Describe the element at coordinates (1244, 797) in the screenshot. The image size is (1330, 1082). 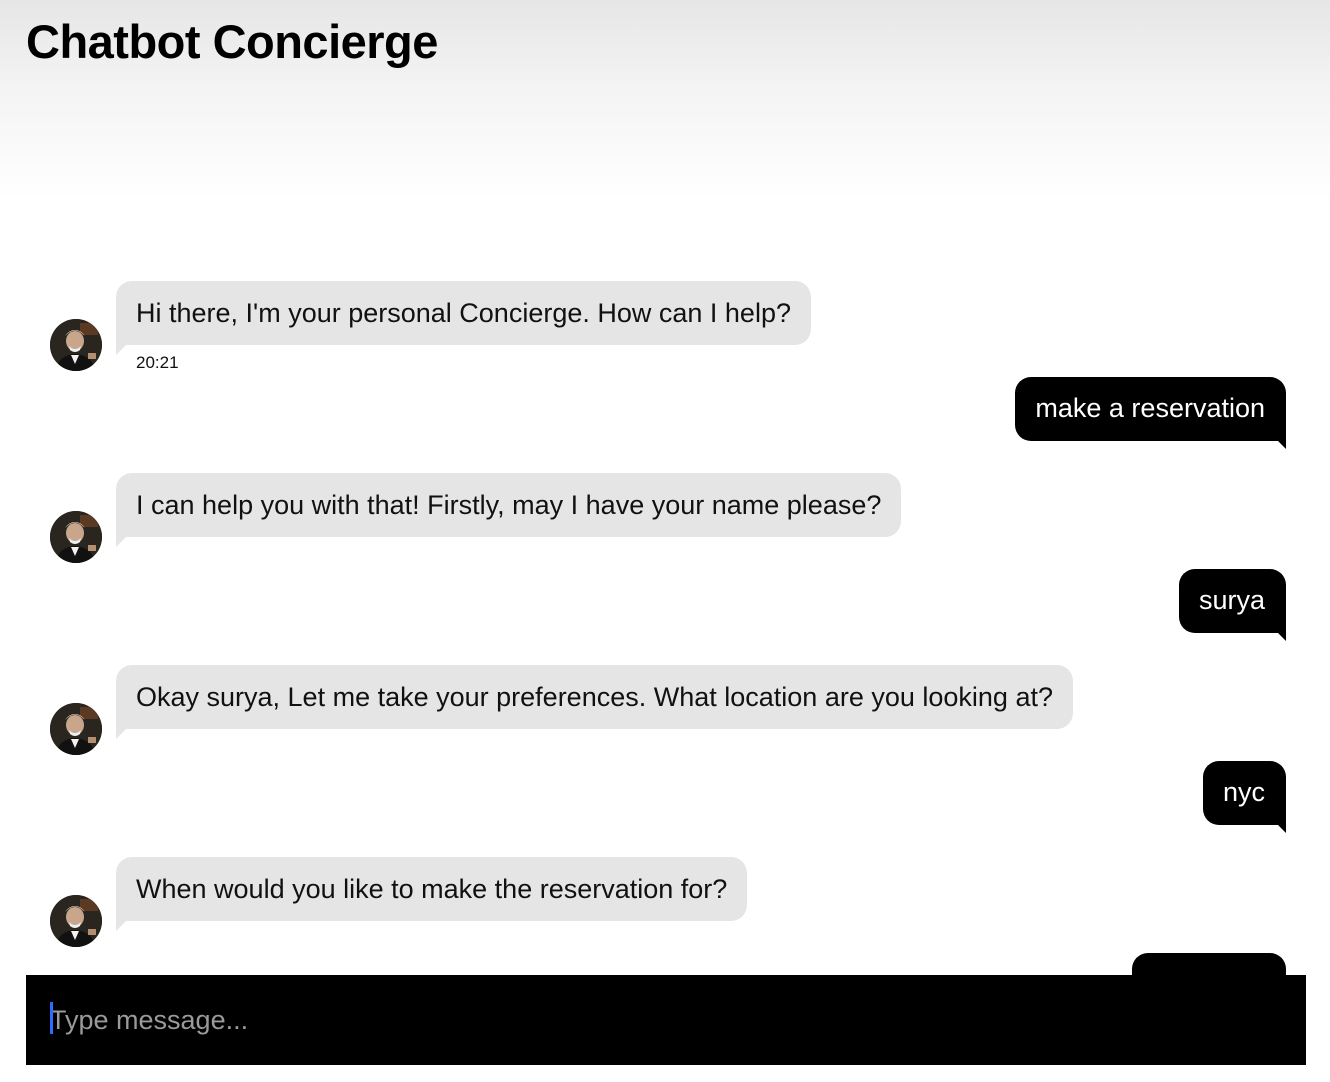
I see `user-message-bubble: nyc` at that location.